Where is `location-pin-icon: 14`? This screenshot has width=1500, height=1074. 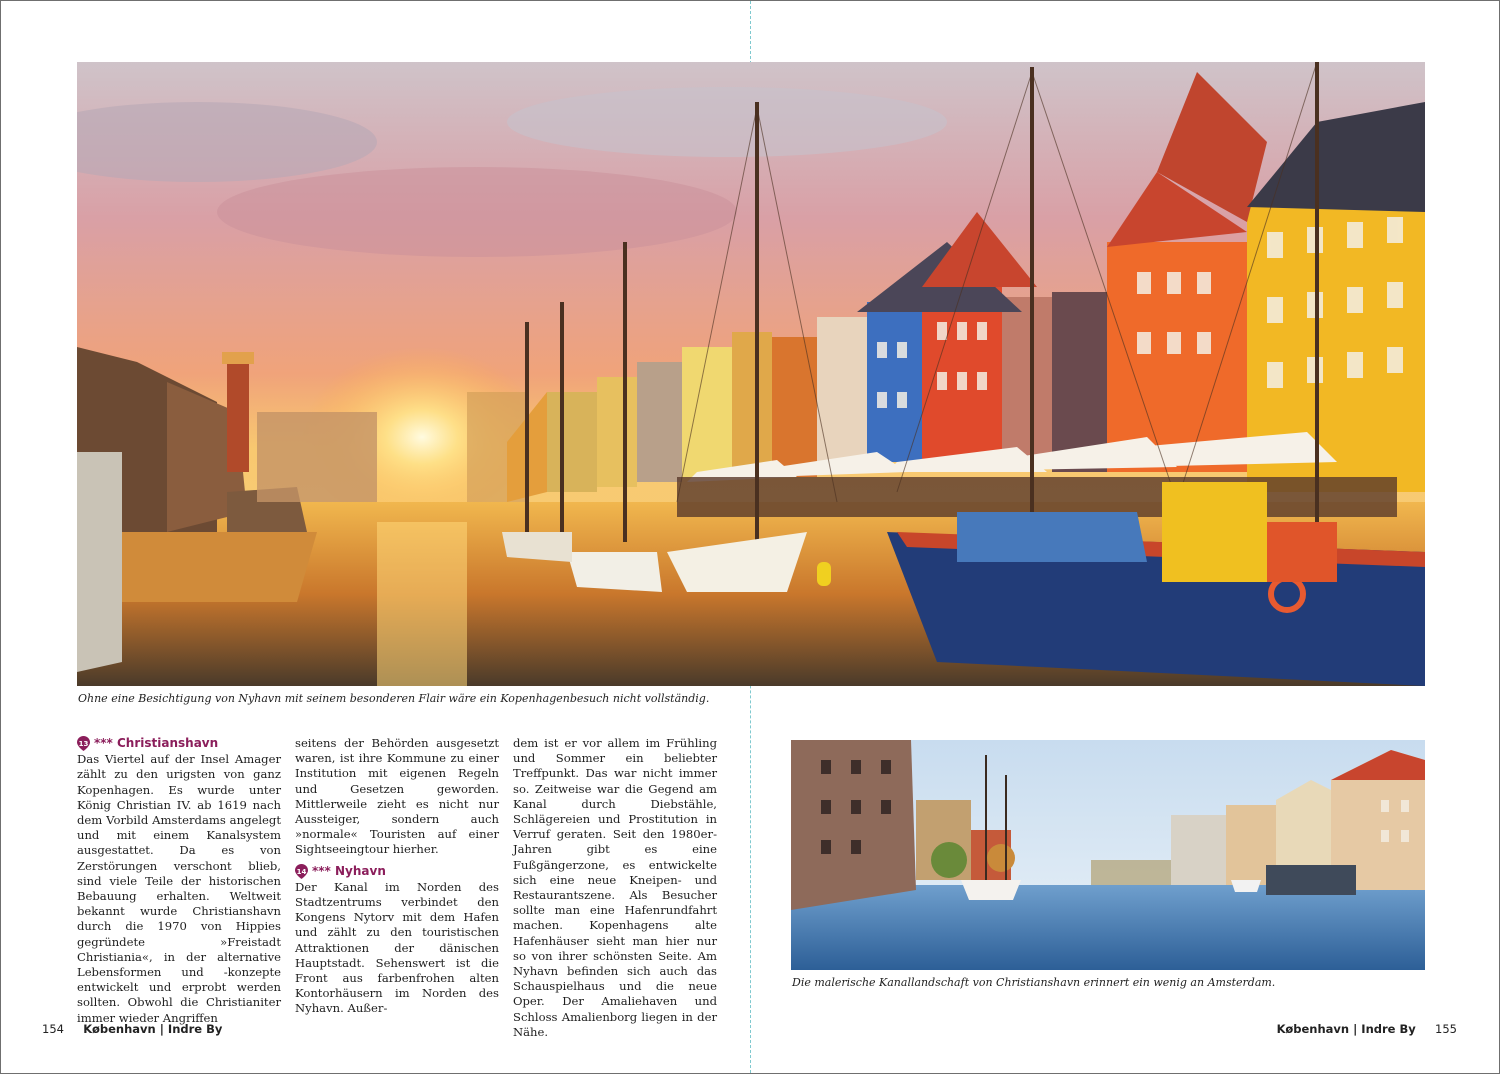 location-pin-icon: 14 is located at coordinates (301, 871).